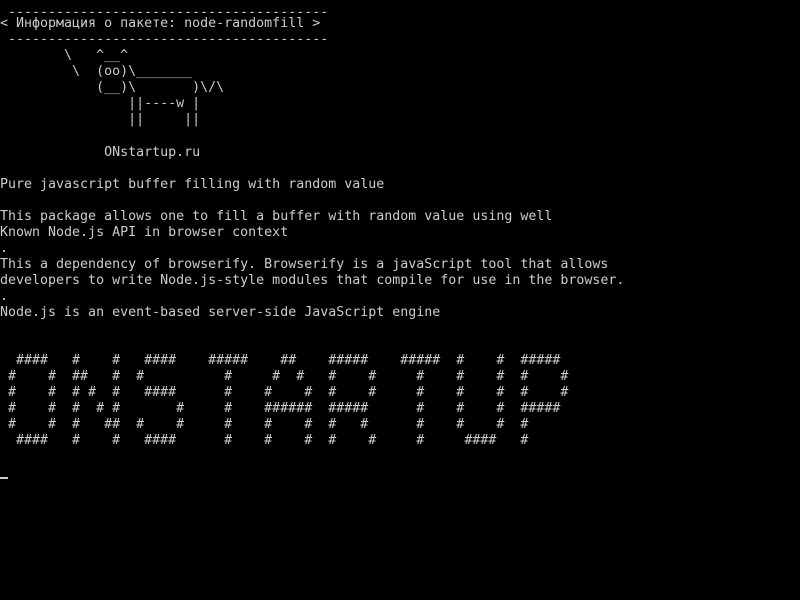 The width and height of the screenshot is (800, 600). I want to click on cow-ascii-line-1: \ ^__^, so click(64, 55).